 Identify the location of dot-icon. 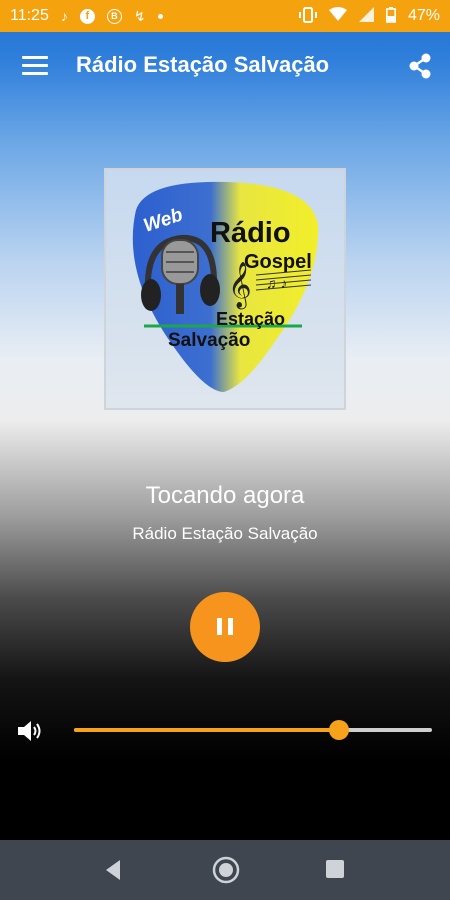
(160, 16).